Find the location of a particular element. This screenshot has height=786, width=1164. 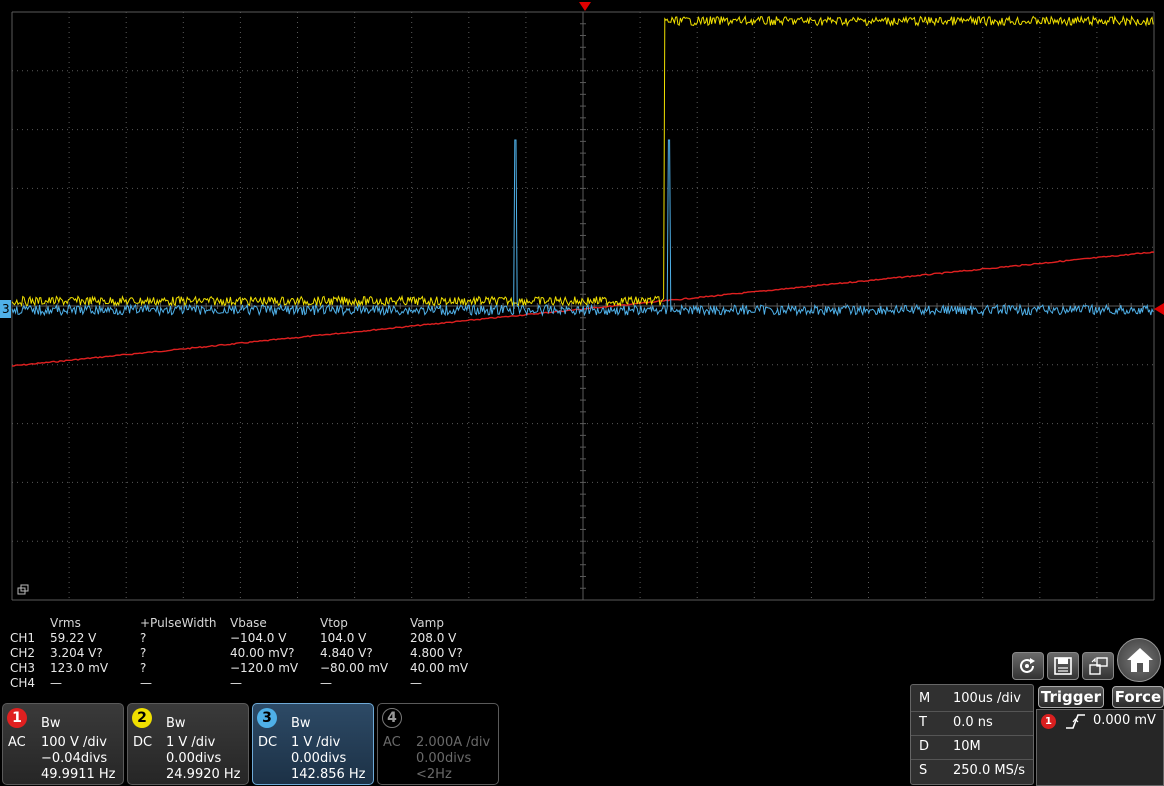

header-vtop: Vtop is located at coordinates (334, 623).